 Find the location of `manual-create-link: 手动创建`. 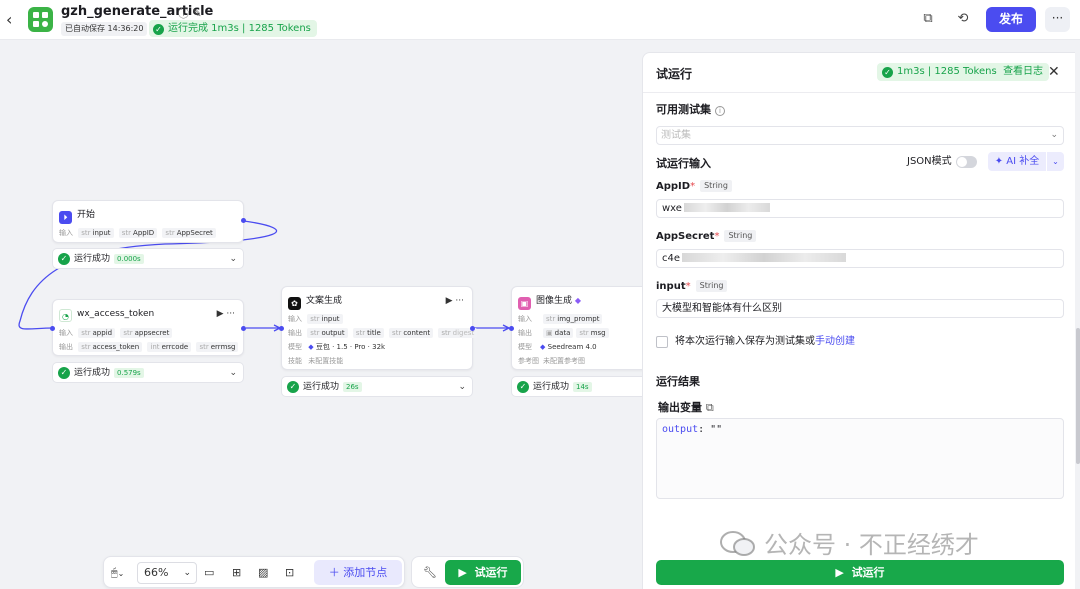

manual-create-link: 手动创建 is located at coordinates (835, 341).